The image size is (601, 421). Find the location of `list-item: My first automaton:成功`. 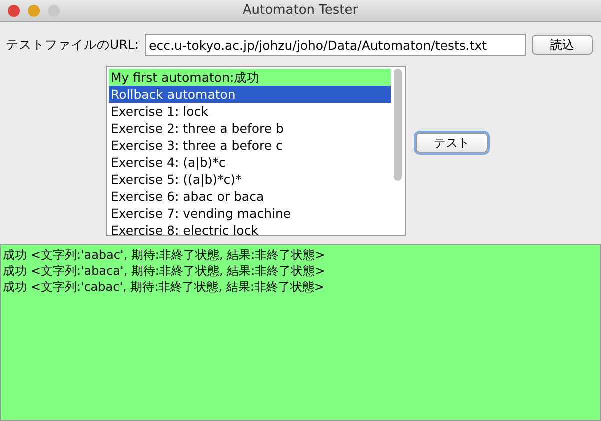

list-item: My first automaton:成功 is located at coordinates (250, 77).